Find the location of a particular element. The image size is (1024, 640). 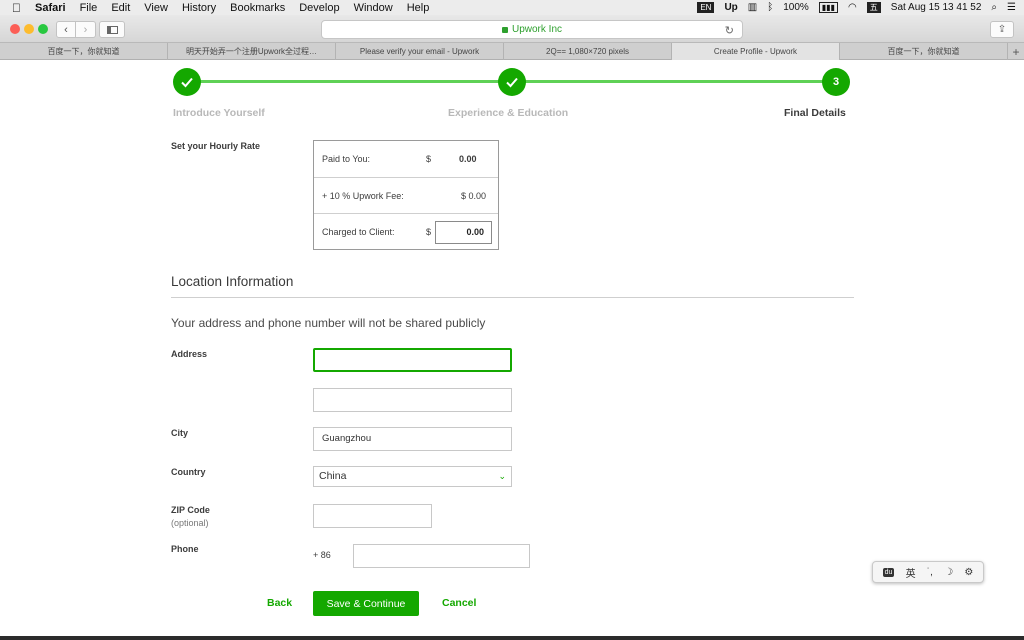

zip-label: ZIP Code is located at coordinates (190, 510).